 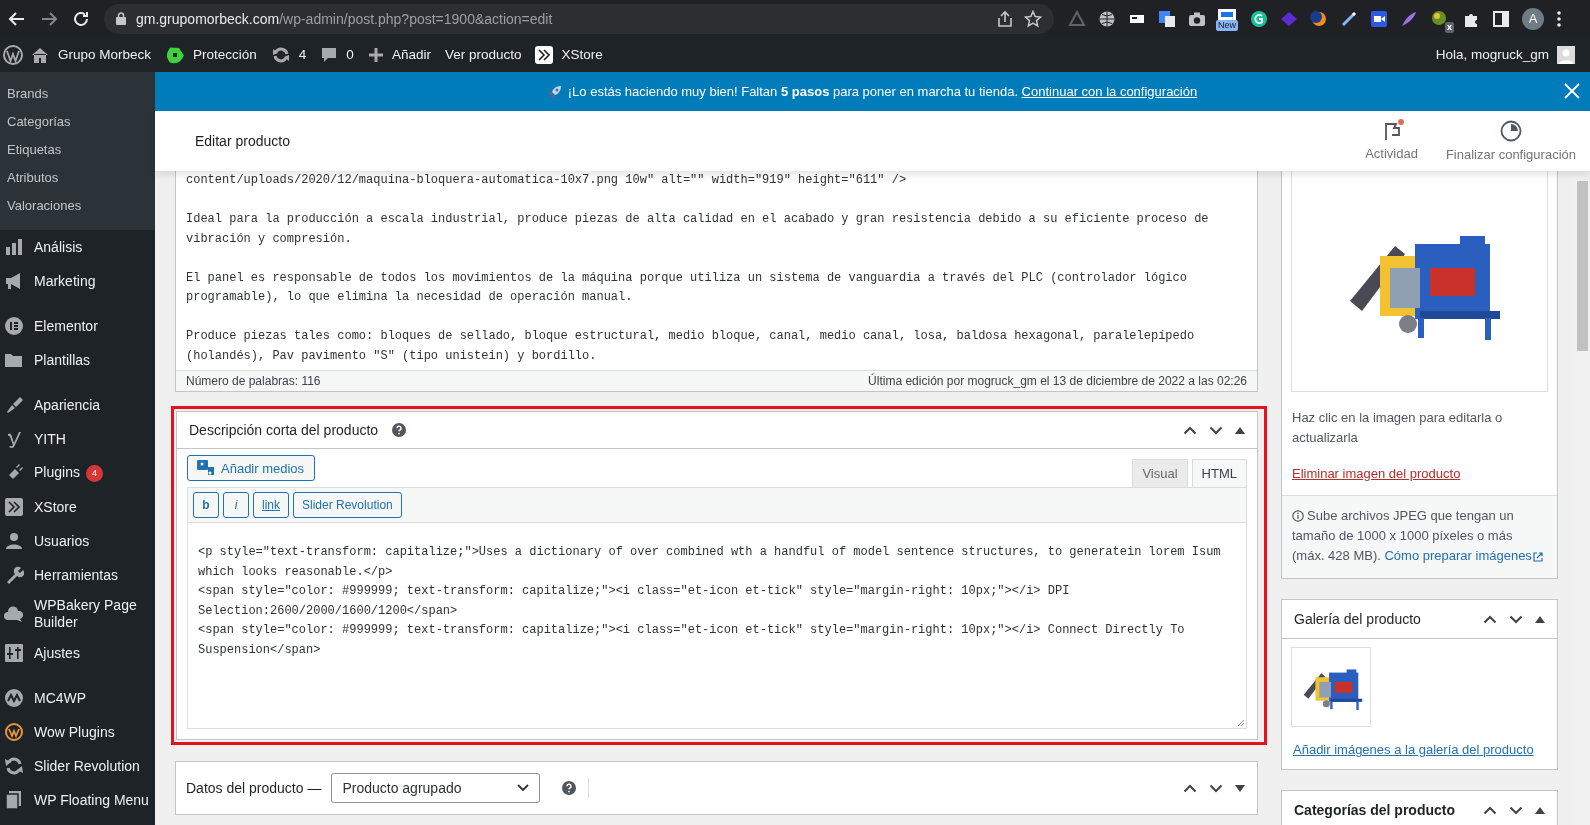 What do you see at coordinates (77, 439) in the screenshot?
I see `menu-item: YITH` at bounding box center [77, 439].